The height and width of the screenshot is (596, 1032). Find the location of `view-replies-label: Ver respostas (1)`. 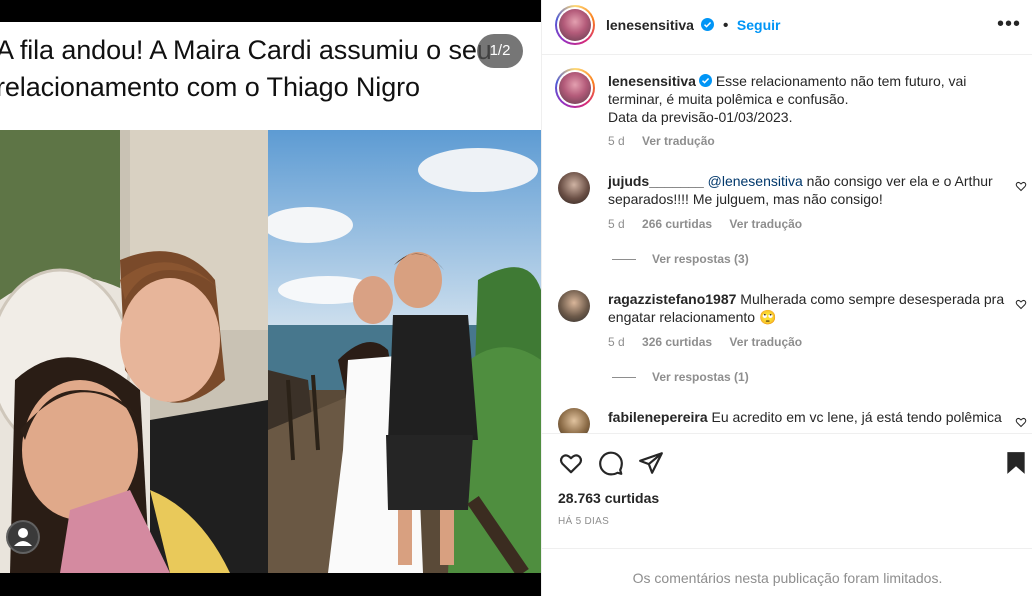

view-replies-label: Ver respostas (1) is located at coordinates (700, 377).